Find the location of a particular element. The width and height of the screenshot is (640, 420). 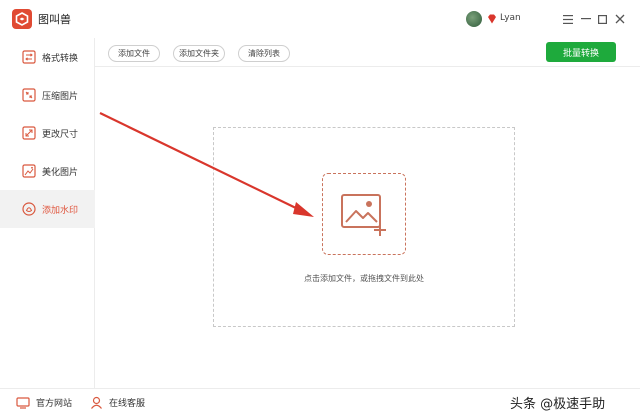

drop-zone-hint: 点击添加文件，或拖拽文件到此处 is located at coordinates (364, 278).